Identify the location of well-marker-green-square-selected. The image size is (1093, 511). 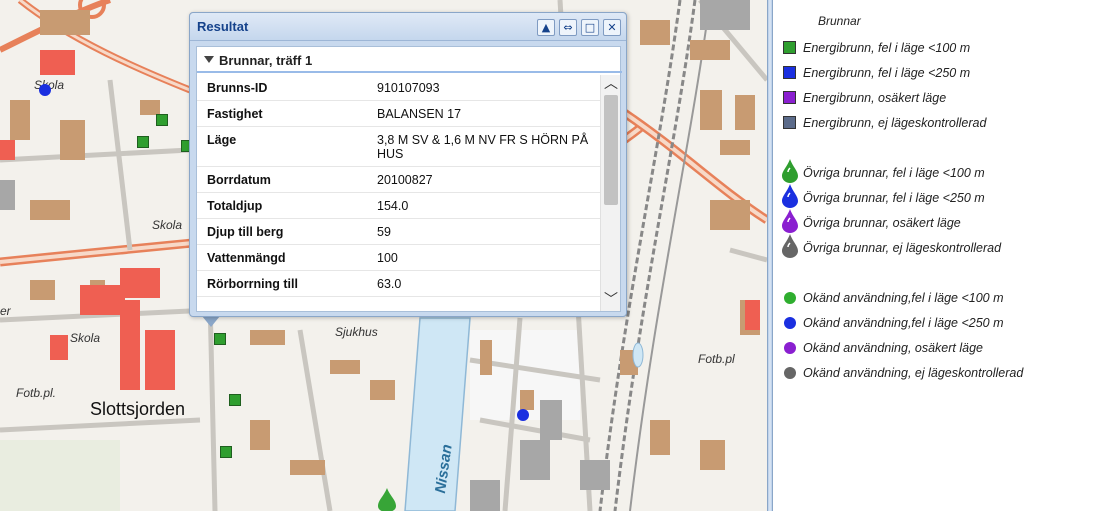
(220, 339).